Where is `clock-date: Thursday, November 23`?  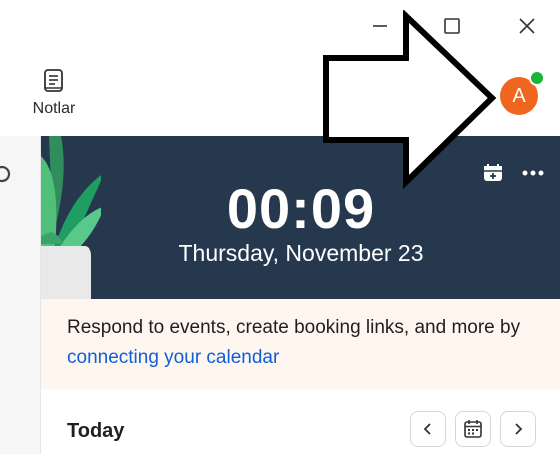 clock-date: Thursday, November 23 is located at coordinates (301, 253).